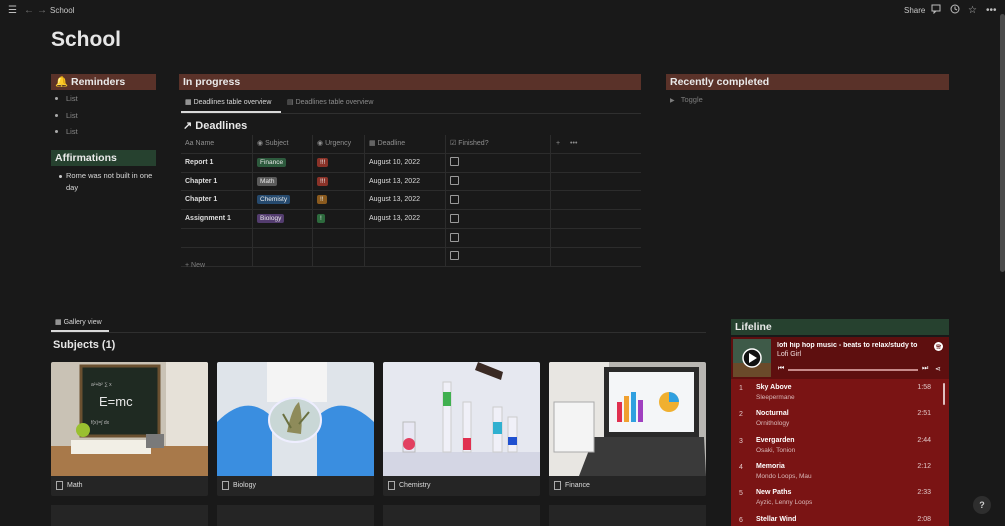 The image size is (1005, 526). I want to click on track-row: 4 Memoria Mondo Loops, Mau 2:12, so click(840, 472).